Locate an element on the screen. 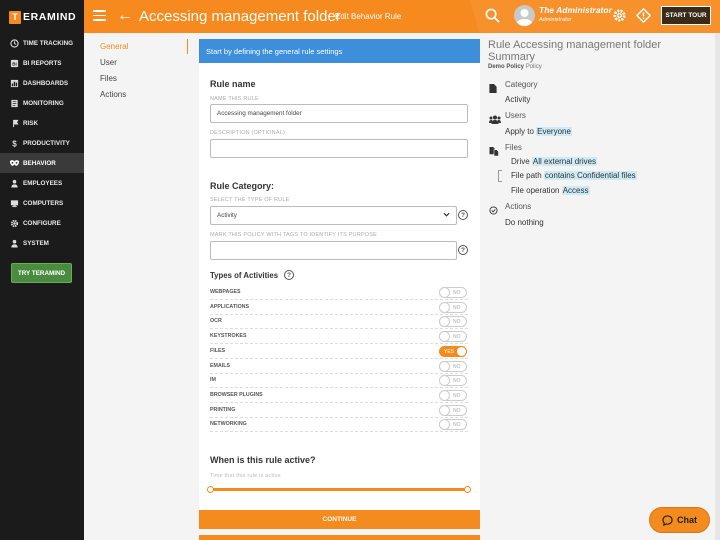 This screenshot has height=540, width=720. activities-help-icon: ? is located at coordinates (289, 275).